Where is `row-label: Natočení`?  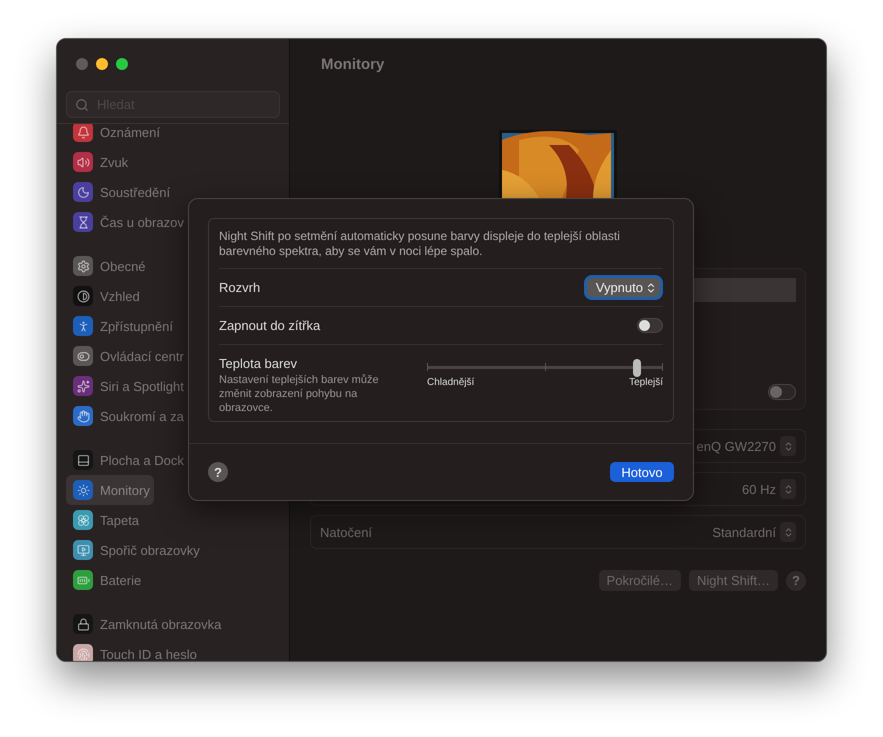 row-label: Natočení is located at coordinates (346, 532).